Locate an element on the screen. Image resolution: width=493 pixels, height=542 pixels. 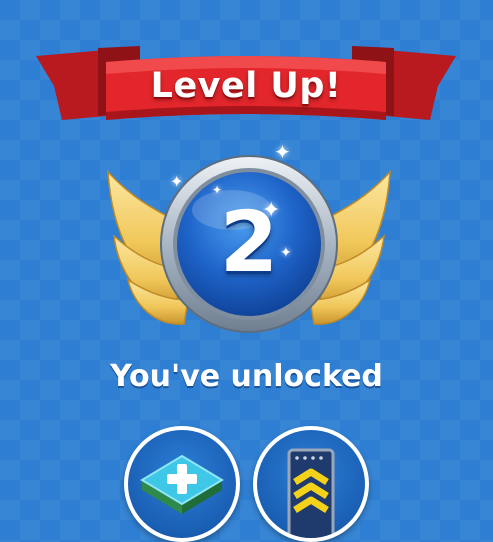
unlock-item-tile is located at coordinates (182, 484).